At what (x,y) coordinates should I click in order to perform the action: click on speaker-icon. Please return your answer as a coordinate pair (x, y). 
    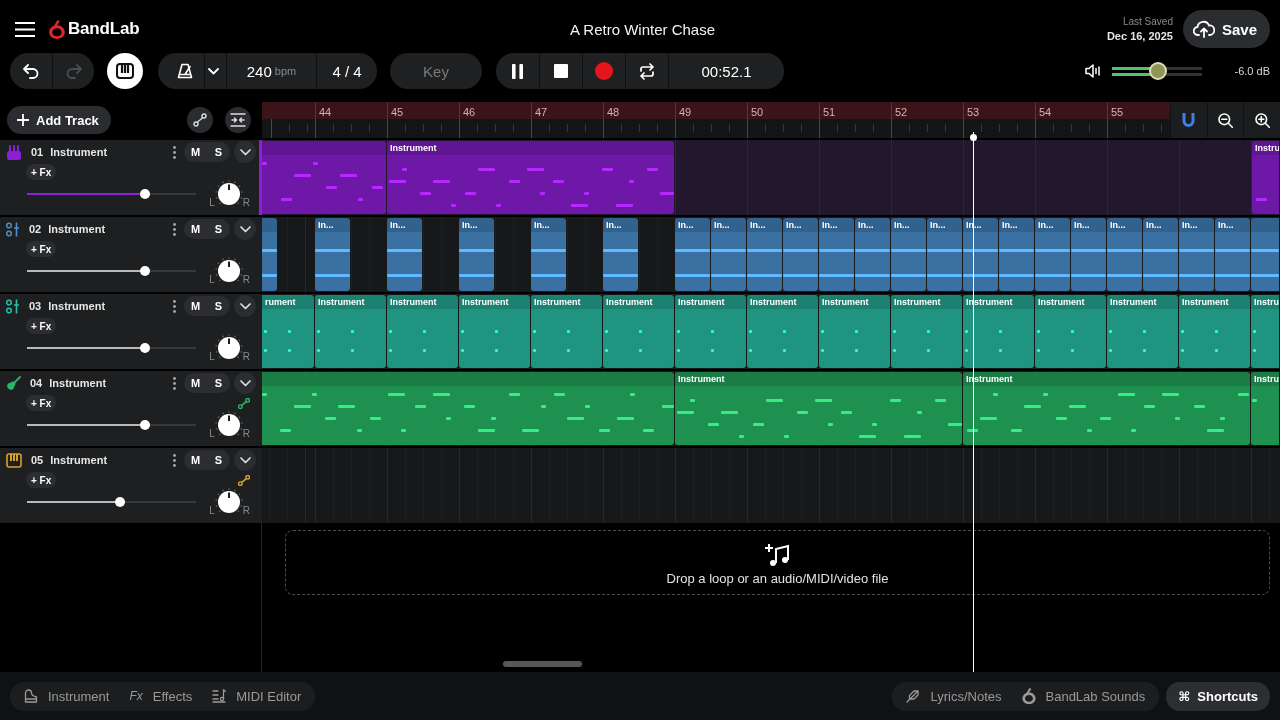
    Looking at the image, I should click on (1092, 71).